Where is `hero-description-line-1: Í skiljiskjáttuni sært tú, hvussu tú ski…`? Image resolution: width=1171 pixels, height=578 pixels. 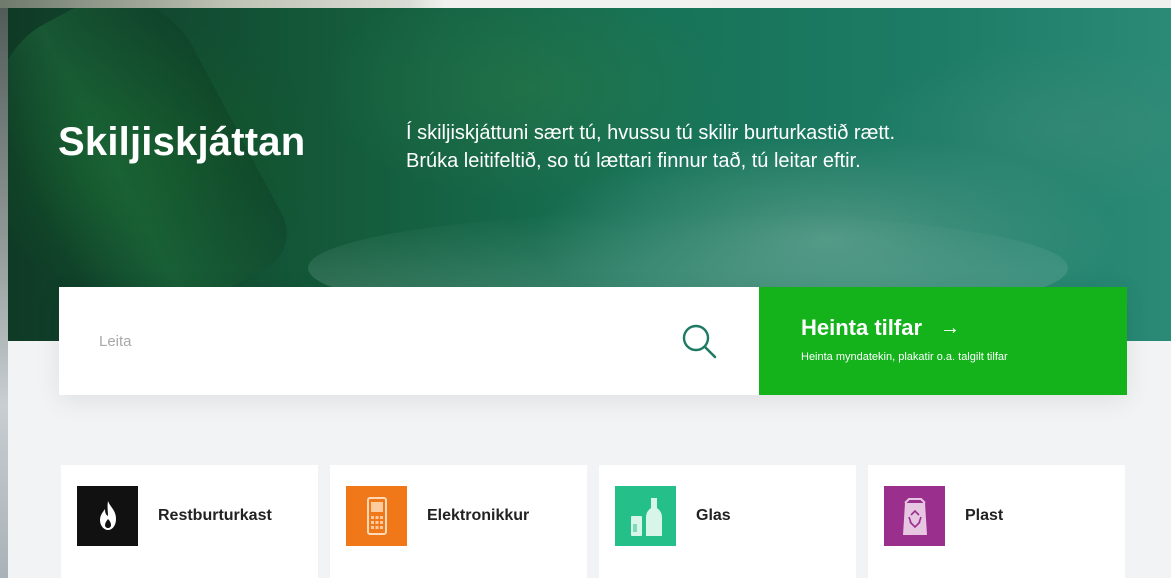
hero-description-line-1: Í skiljiskjáttuni sært tú, hvussu tú ski… is located at coordinates (651, 133).